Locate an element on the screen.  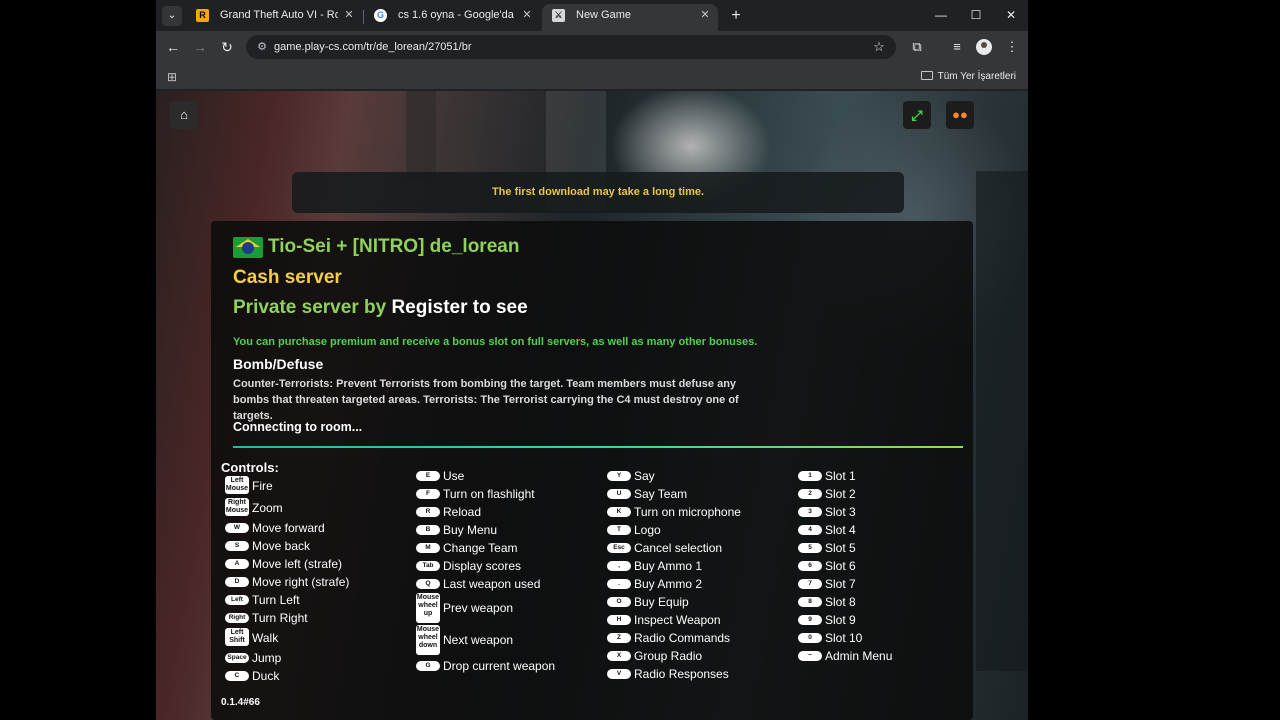
control-row: Esc Cancel selection is located at coordinates (697, 548).